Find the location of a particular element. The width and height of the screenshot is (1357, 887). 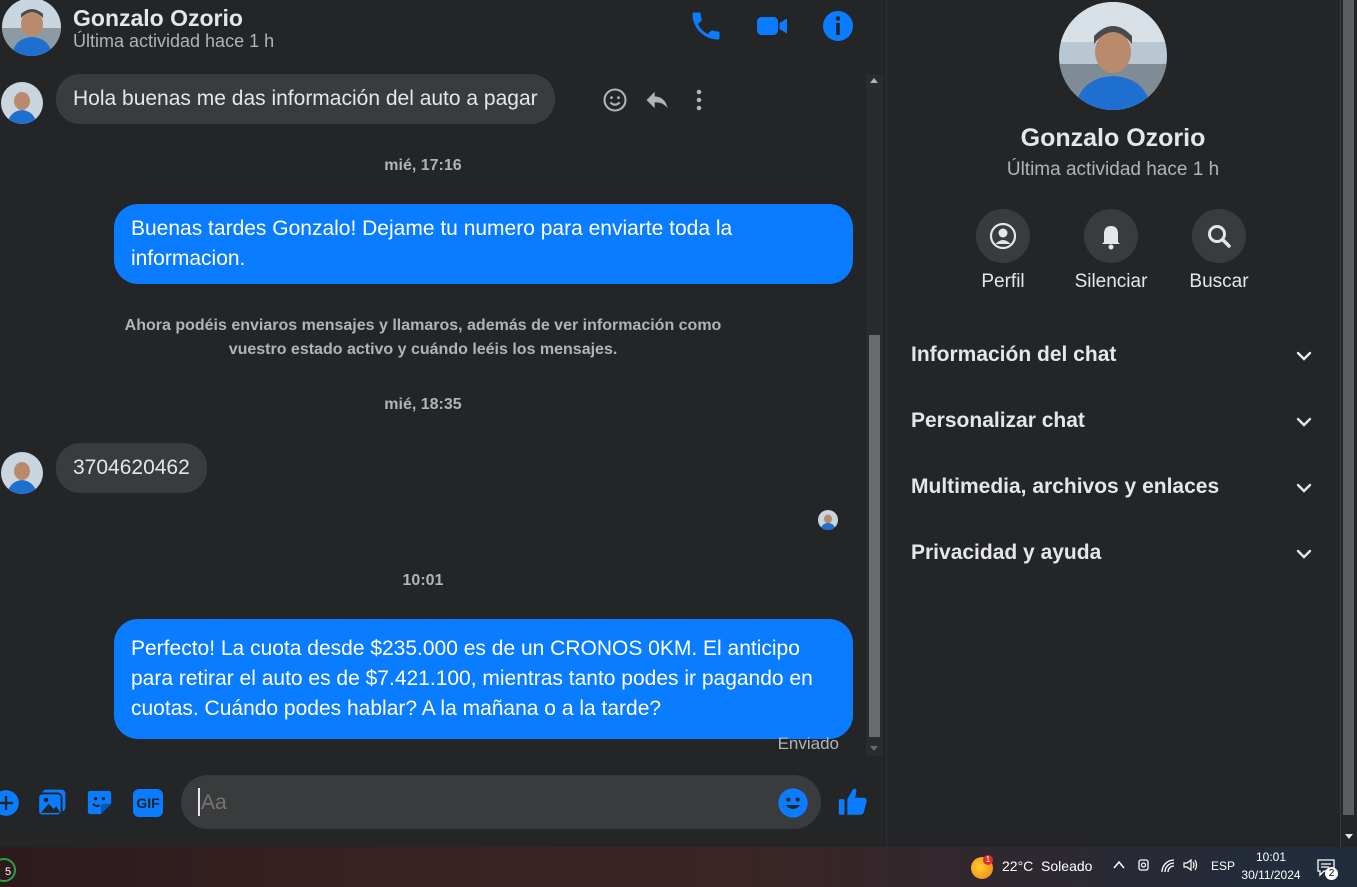

mute-button: Silenciar is located at coordinates (1111, 254).